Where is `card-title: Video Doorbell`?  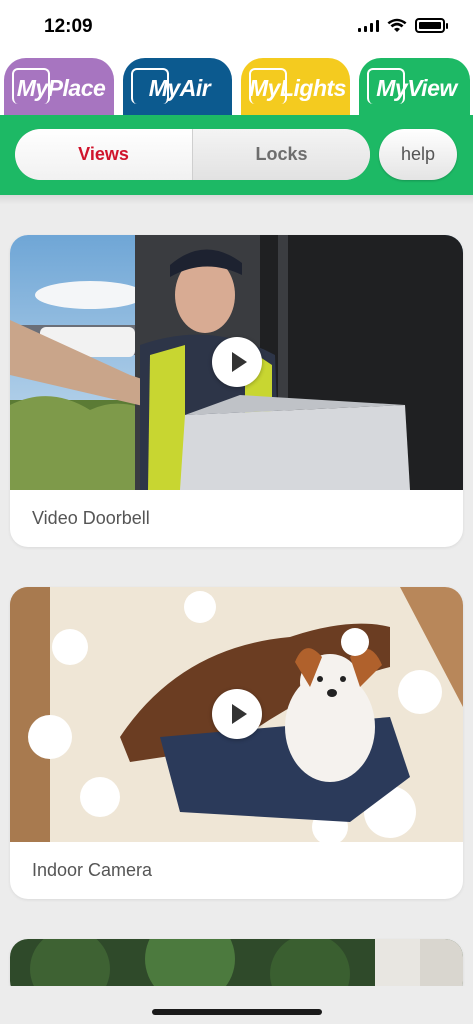
card-title: Video Doorbell is located at coordinates (91, 518).